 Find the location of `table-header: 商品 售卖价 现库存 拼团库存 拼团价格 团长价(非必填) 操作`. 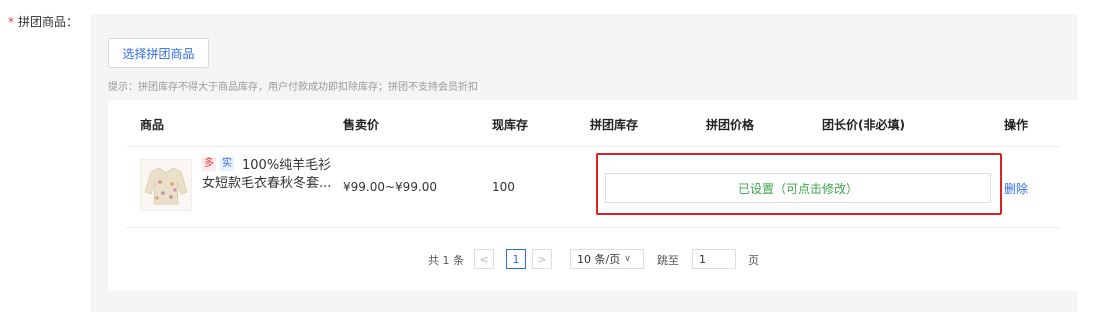

table-header: 商品 售卖价 现库存 拼团库存 拼团价格 团长价(非必填) 操作 is located at coordinates (593, 123).